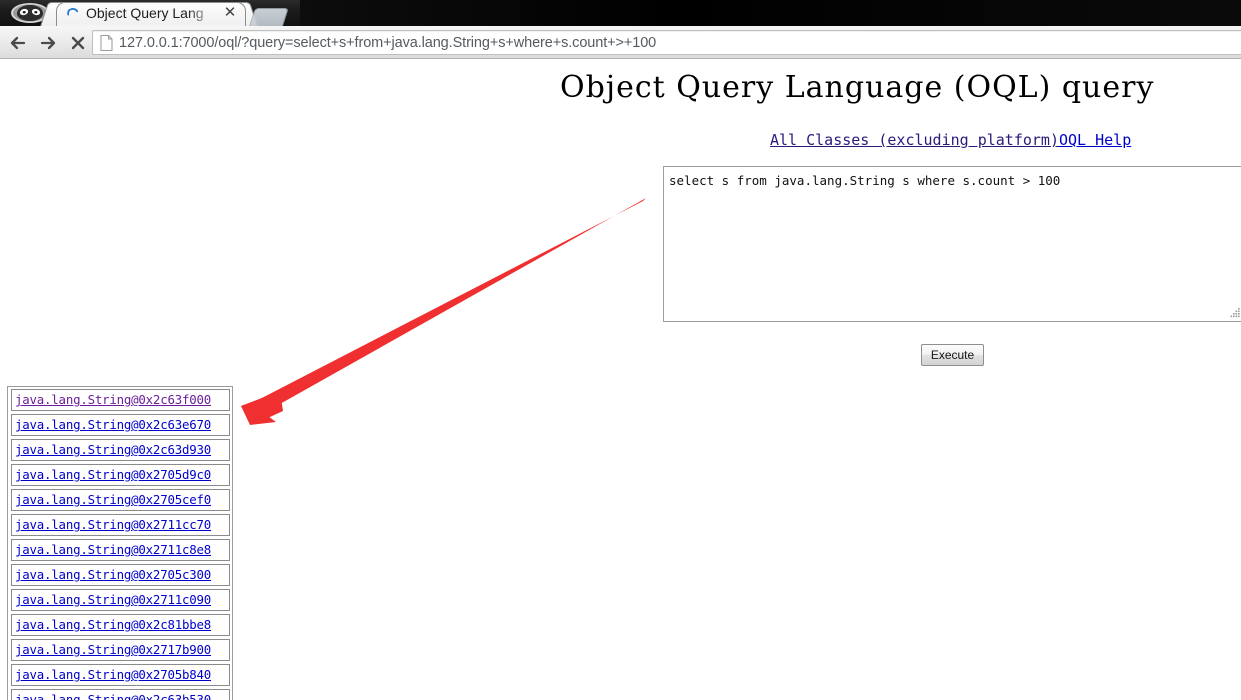  I want to click on result-item: java.lang.String@0x2705cef0, so click(120, 500).